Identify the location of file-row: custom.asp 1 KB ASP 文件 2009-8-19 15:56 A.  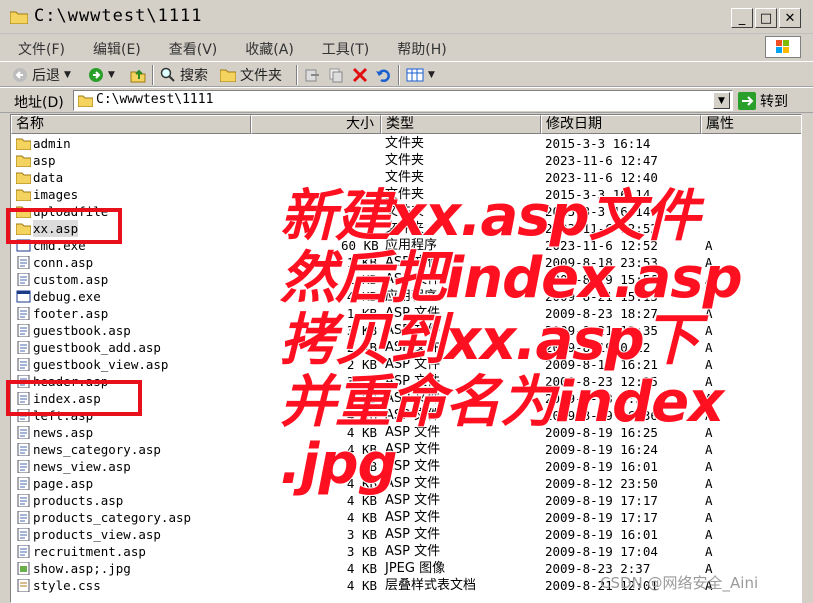
(406, 279).